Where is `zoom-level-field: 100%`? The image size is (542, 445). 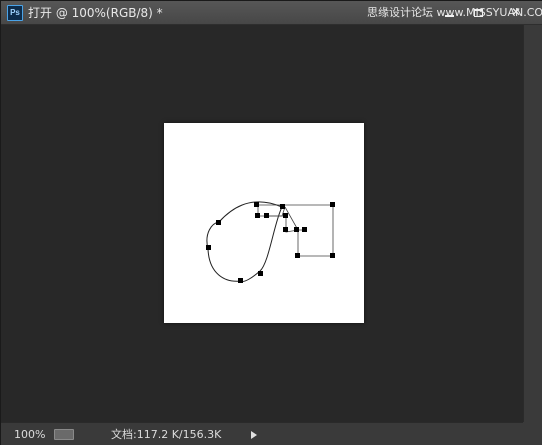
zoom-level-field: 100% is located at coordinates (29, 435).